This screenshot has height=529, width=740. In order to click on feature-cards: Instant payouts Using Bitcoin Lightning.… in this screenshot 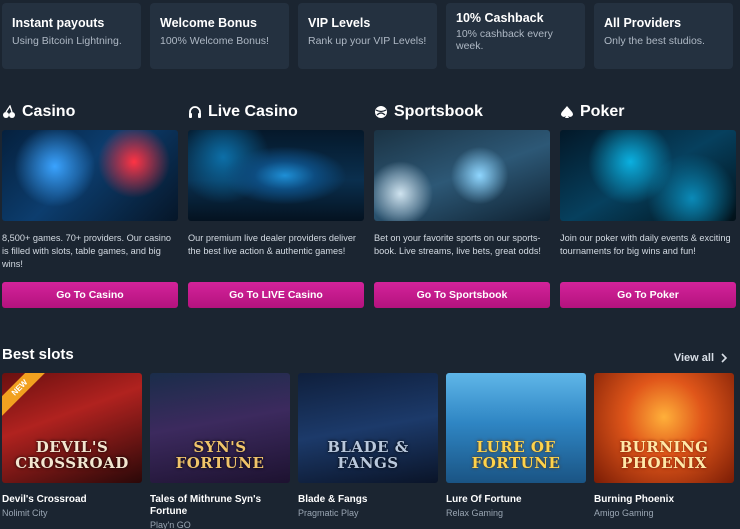, I will do `click(367, 36)`.